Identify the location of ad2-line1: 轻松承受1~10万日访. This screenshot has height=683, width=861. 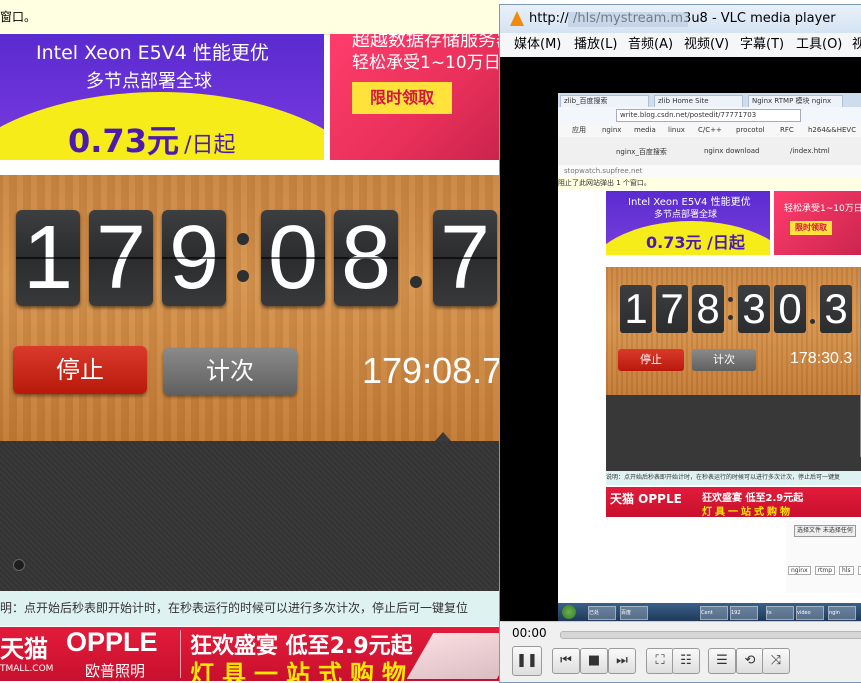
(426, 60).